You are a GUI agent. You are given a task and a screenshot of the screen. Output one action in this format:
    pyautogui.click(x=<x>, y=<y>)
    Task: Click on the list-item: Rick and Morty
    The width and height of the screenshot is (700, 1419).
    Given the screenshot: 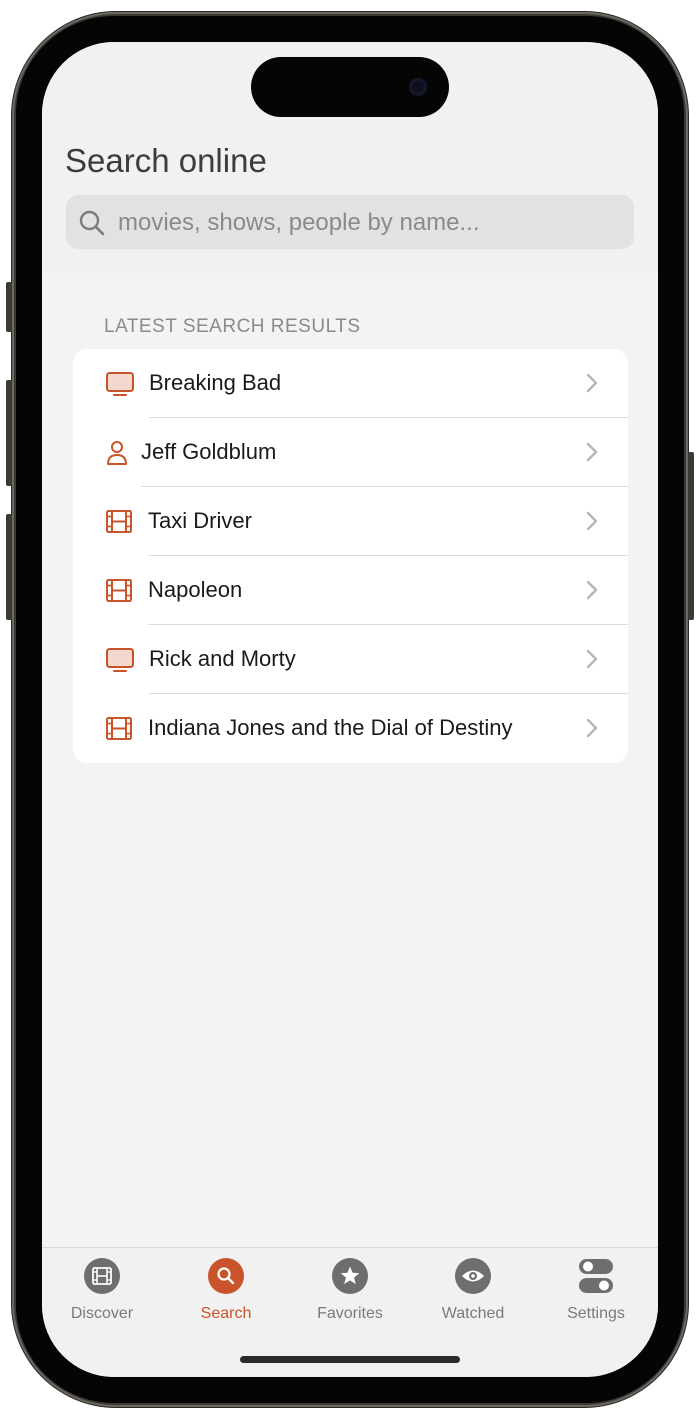 What is the action you would take?
    pyautogui.click(x=350, y=659)
    